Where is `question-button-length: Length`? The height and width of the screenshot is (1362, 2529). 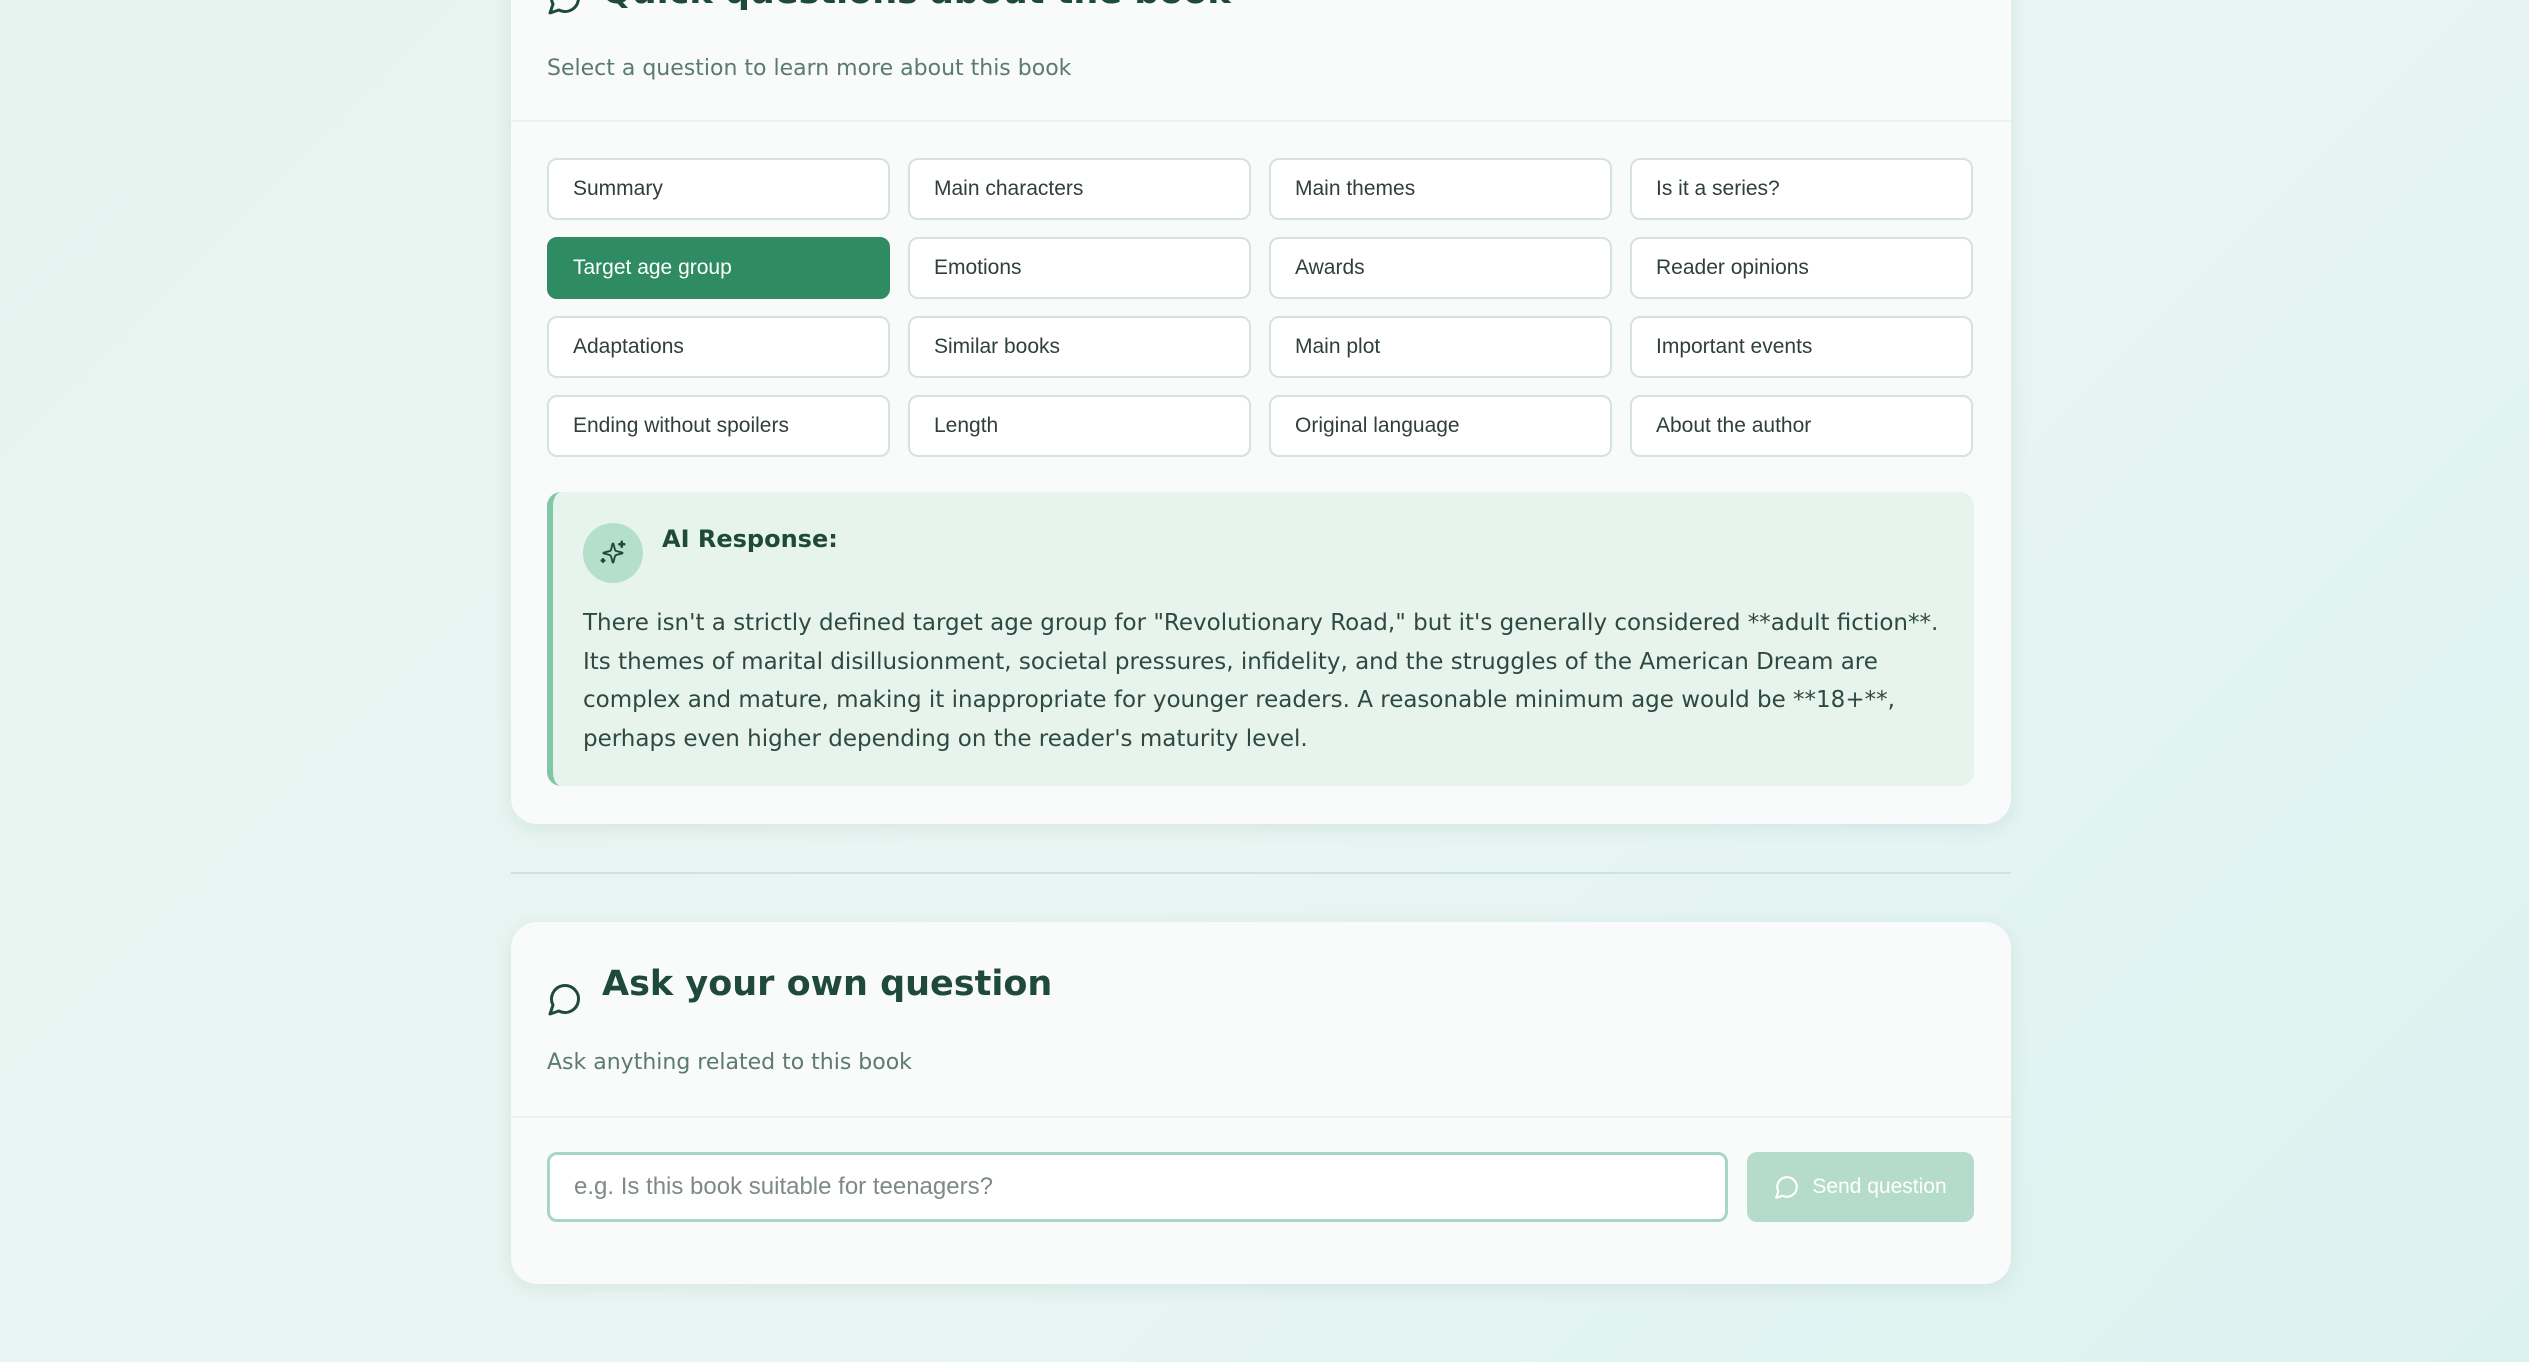
question-button-length: Length is located at coordinates (1079, 426).